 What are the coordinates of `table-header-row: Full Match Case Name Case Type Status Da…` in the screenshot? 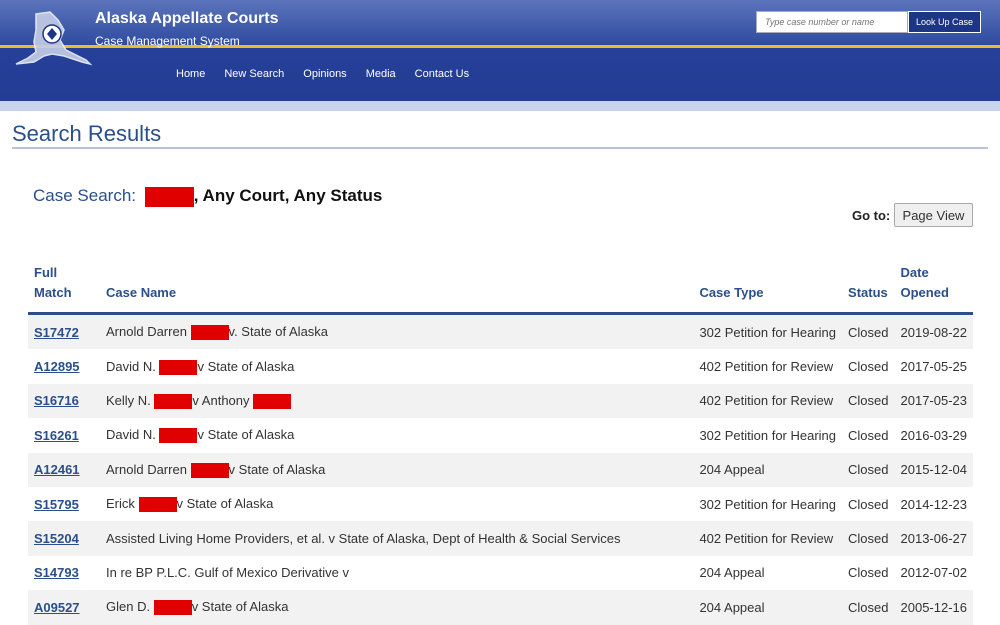 It's located at (500, 289).